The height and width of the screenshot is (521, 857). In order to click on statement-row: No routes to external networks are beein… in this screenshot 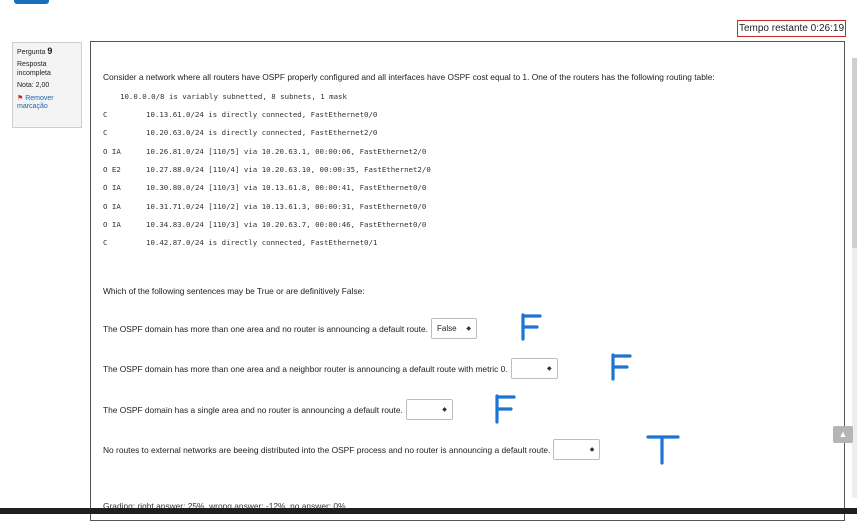, I will do `click(352, 449)`.